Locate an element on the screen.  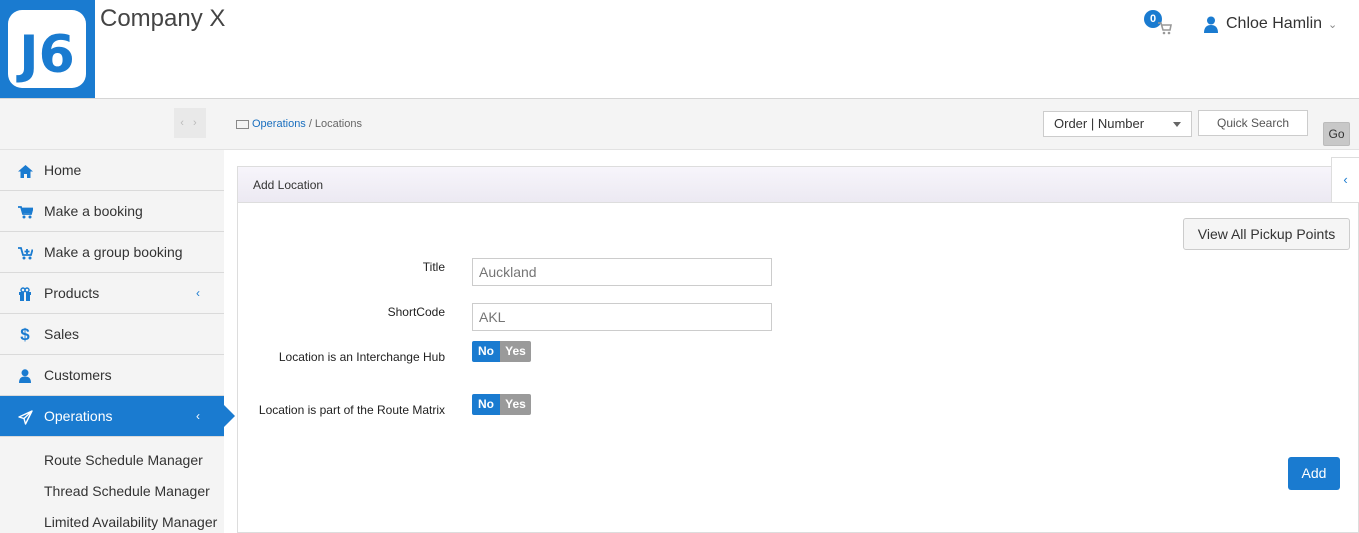
caret-down-icon is located at coordinates (1177, 124).